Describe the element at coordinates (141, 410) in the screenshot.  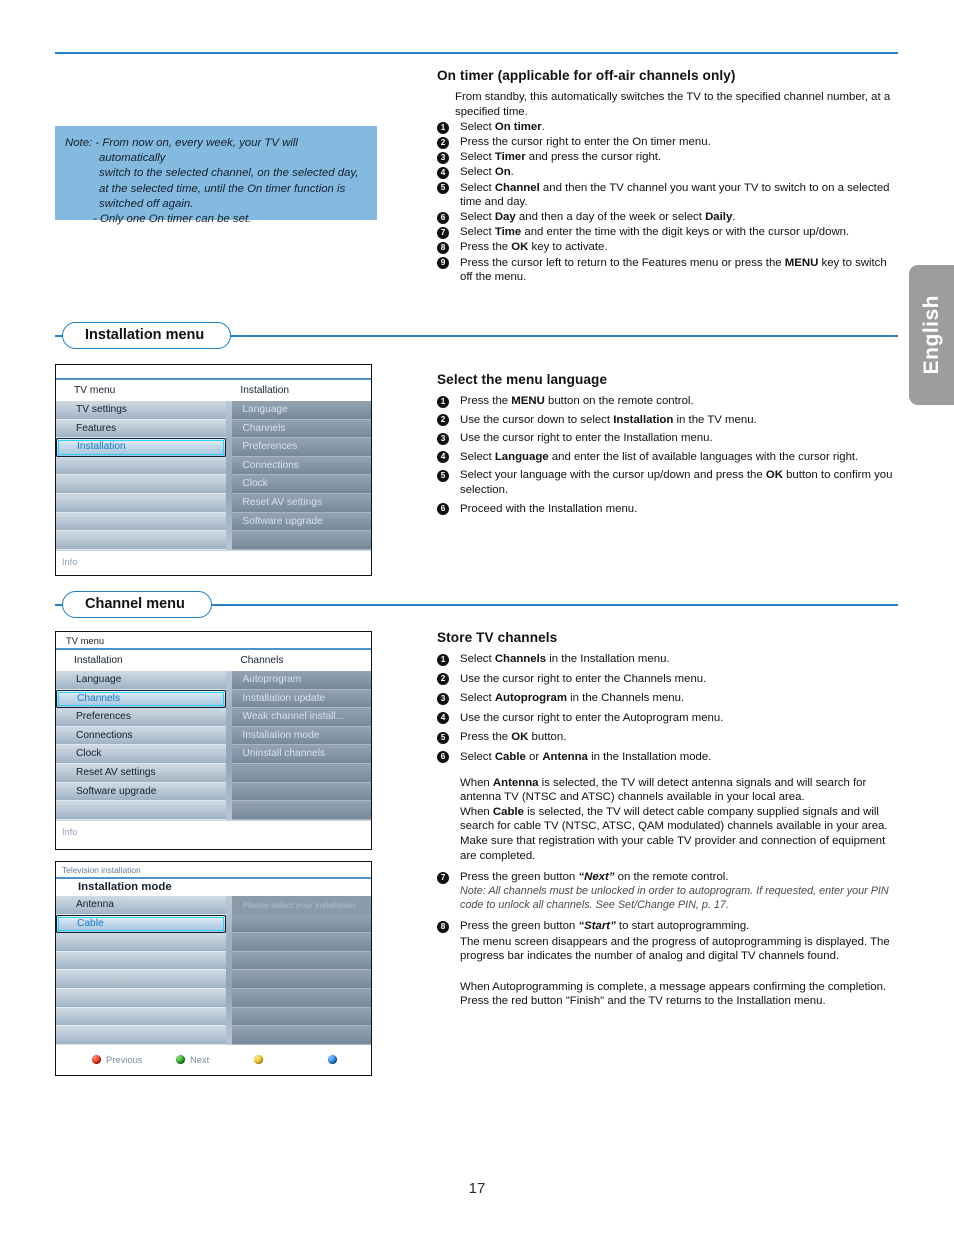
I see `menu-item: TV settings` at that location.